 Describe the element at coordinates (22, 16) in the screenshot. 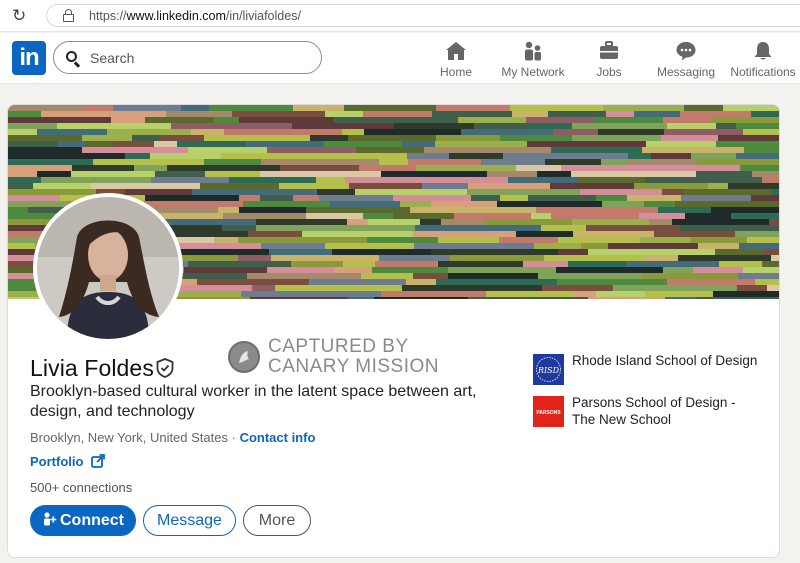

I see `reload-icon: ↻` at that location.